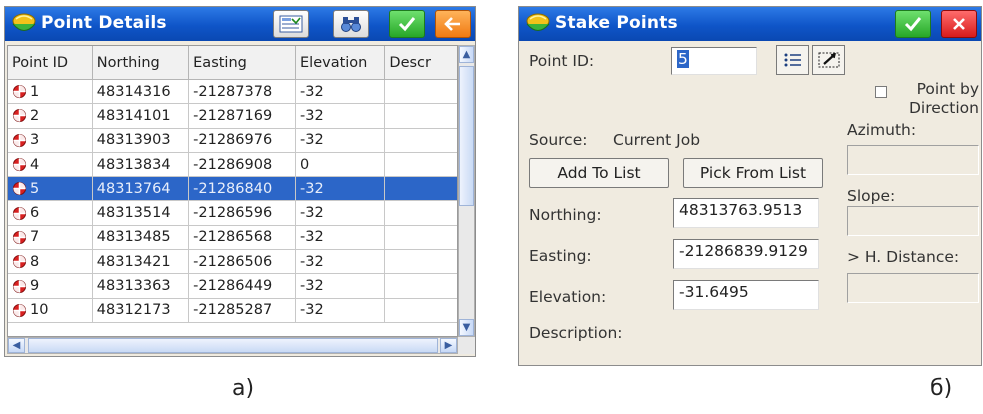 Image resolution: width=983 pixels, height=414 pixels. Describe the element at coordinates (714, 61) in the screenshot. I see `point-id-field: 5` at that location.